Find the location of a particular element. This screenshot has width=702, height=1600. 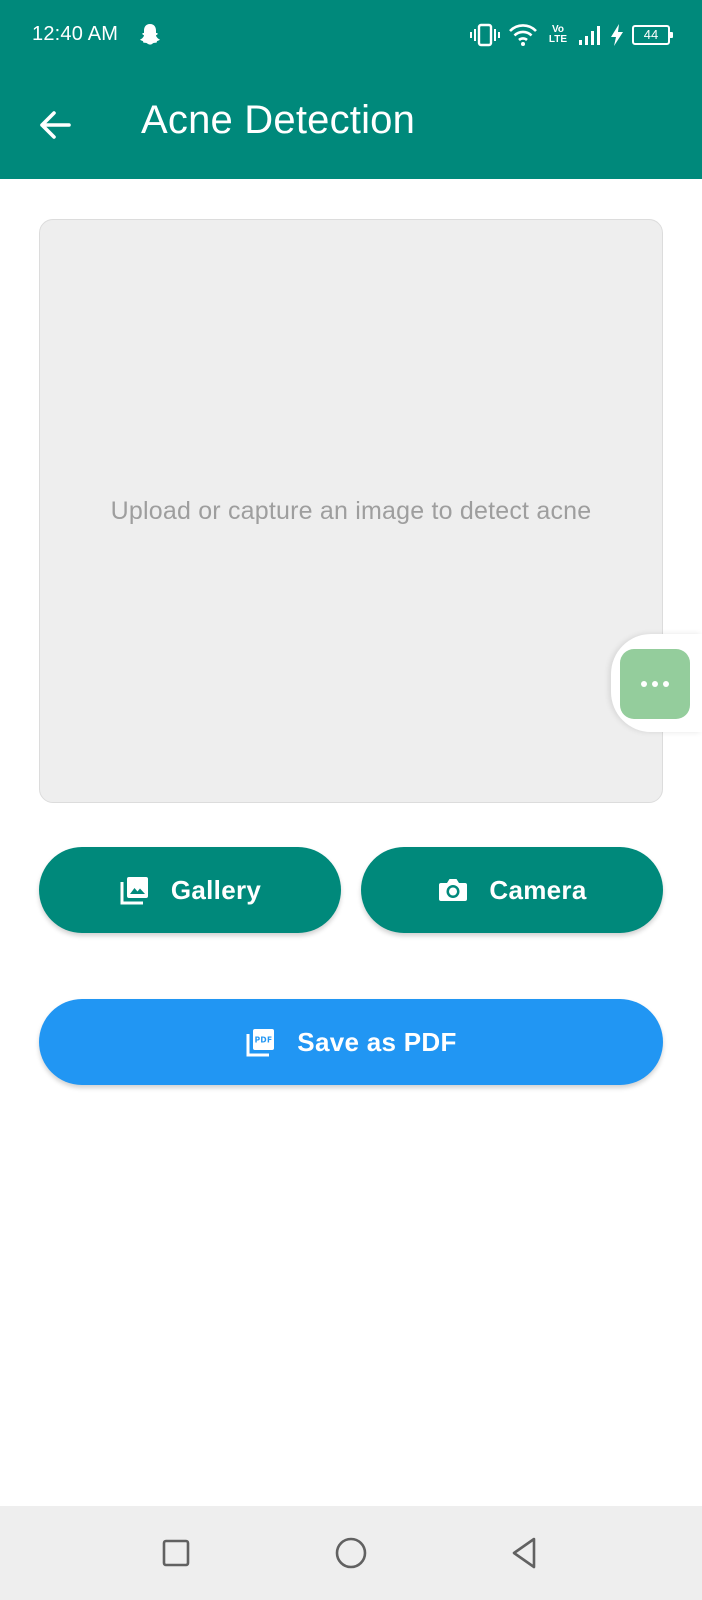

pdf-icon: PDF is located at coordinates (261, 1042).